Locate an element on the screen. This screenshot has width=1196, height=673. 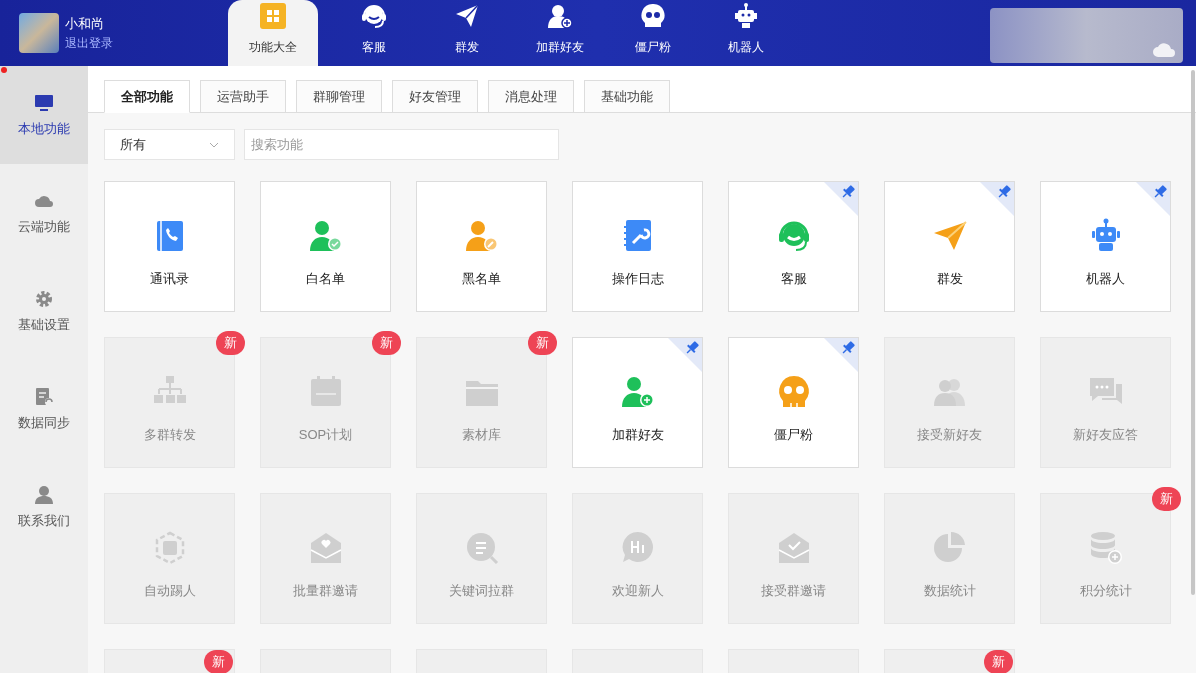
feature-card: 黑名单 is located at coordinates (481, 246).